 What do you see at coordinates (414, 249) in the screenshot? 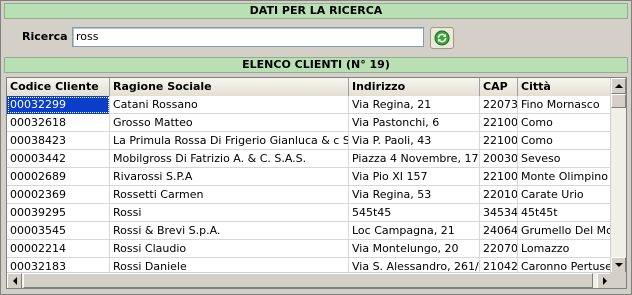
I see `cell-address: Via Montelungo, 20` at bounding box center [414, 249].